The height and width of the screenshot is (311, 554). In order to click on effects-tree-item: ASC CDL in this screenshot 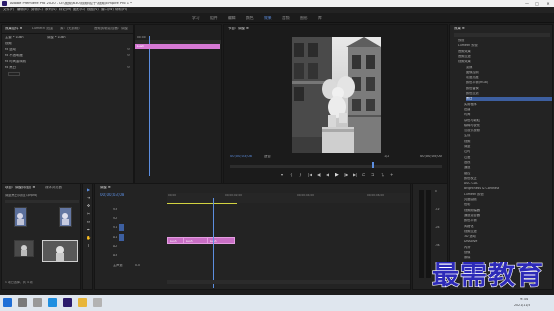, I will do `click(508, 183)`.